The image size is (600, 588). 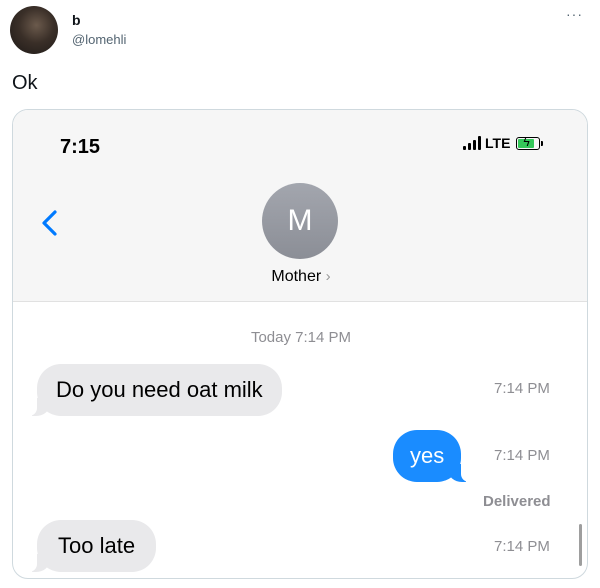 I want to click on message-text: yes, so click(x=427, y=455).